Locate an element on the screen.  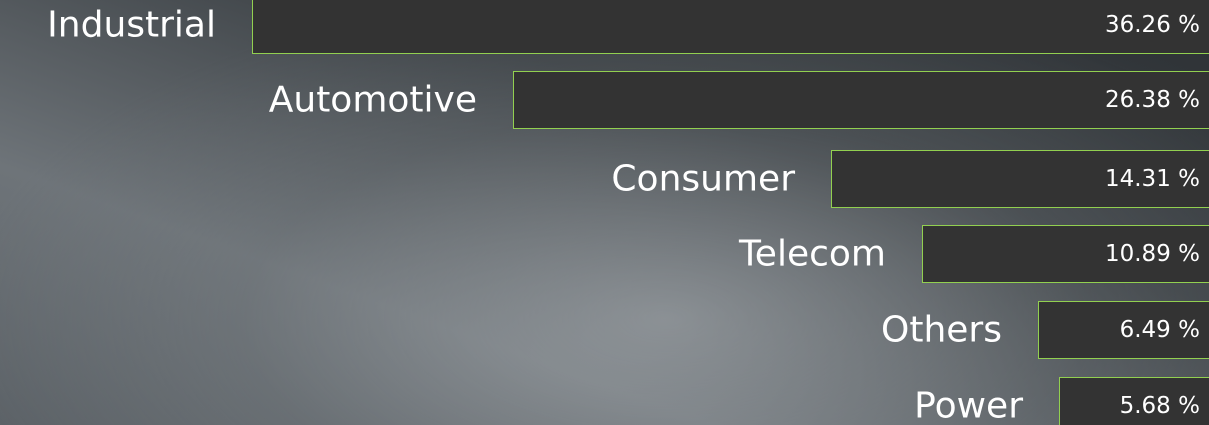
category-label: Power is located at coordinates (968, 405).